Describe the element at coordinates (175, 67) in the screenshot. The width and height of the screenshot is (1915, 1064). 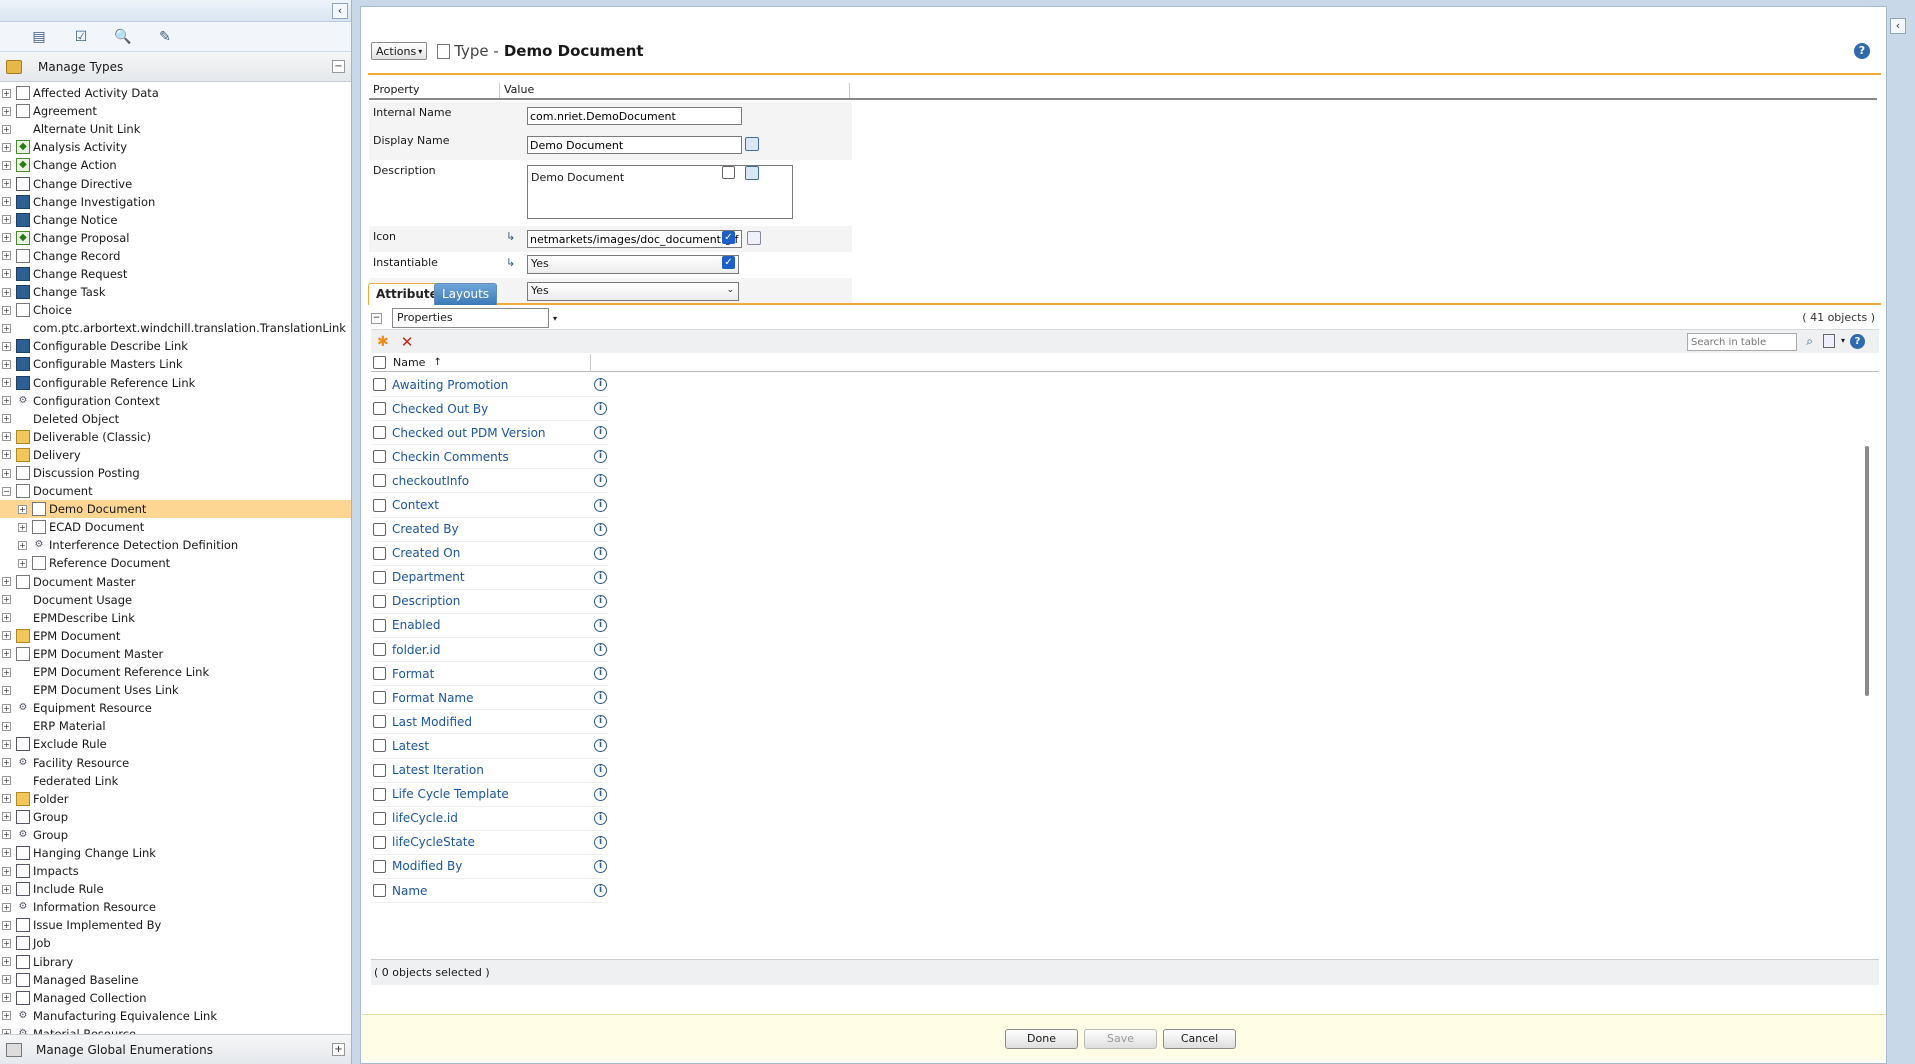
I see `manage-types-header: Manage Types −` at that location.